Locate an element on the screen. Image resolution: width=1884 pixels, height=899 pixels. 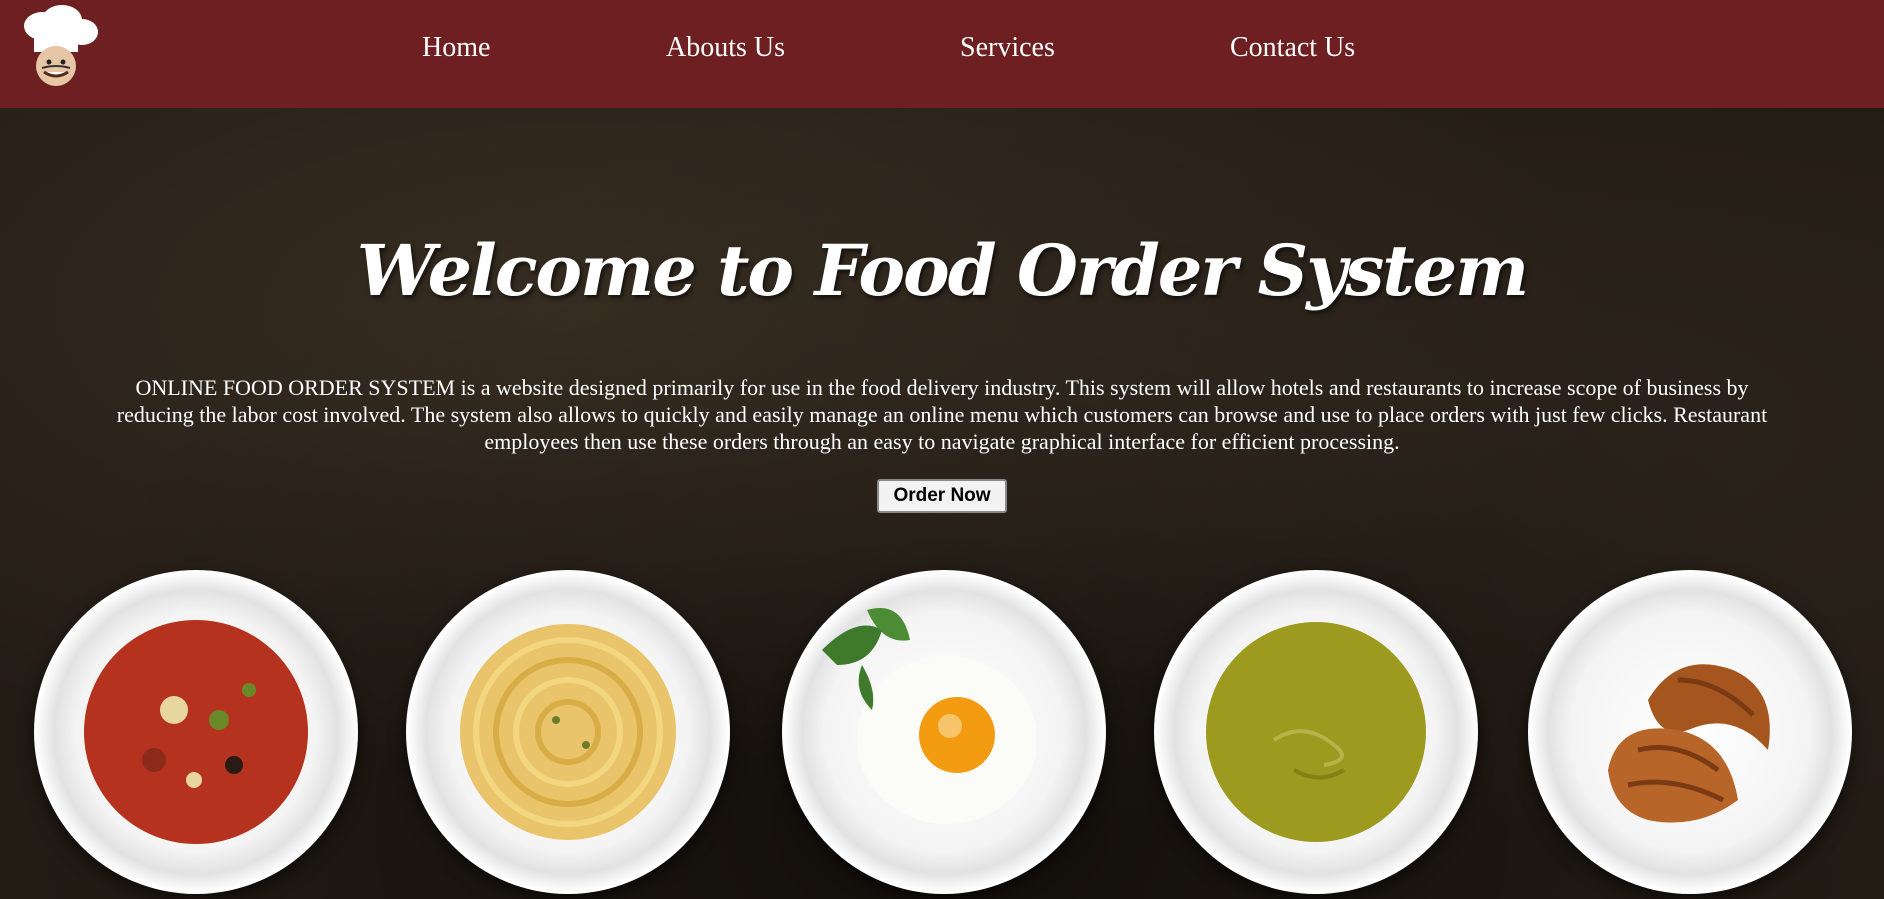
spaghetti-icon is located at coordinates (568, 732).